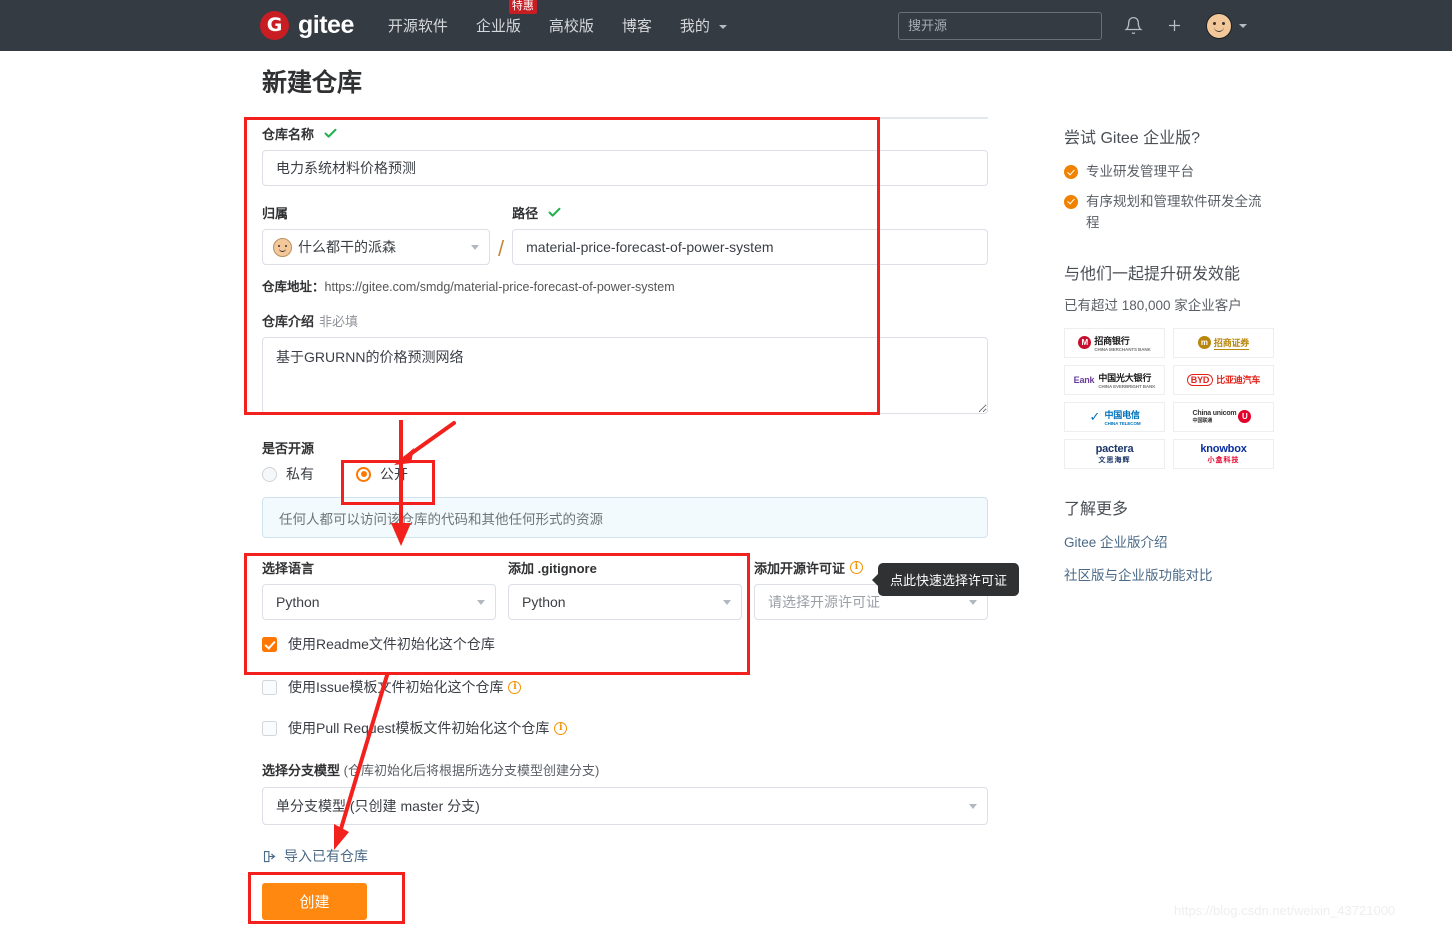 The height and width of the screenshot is (930, 1452). I want to click on partner-logo-name: 招商银行, so click(1112, 340).